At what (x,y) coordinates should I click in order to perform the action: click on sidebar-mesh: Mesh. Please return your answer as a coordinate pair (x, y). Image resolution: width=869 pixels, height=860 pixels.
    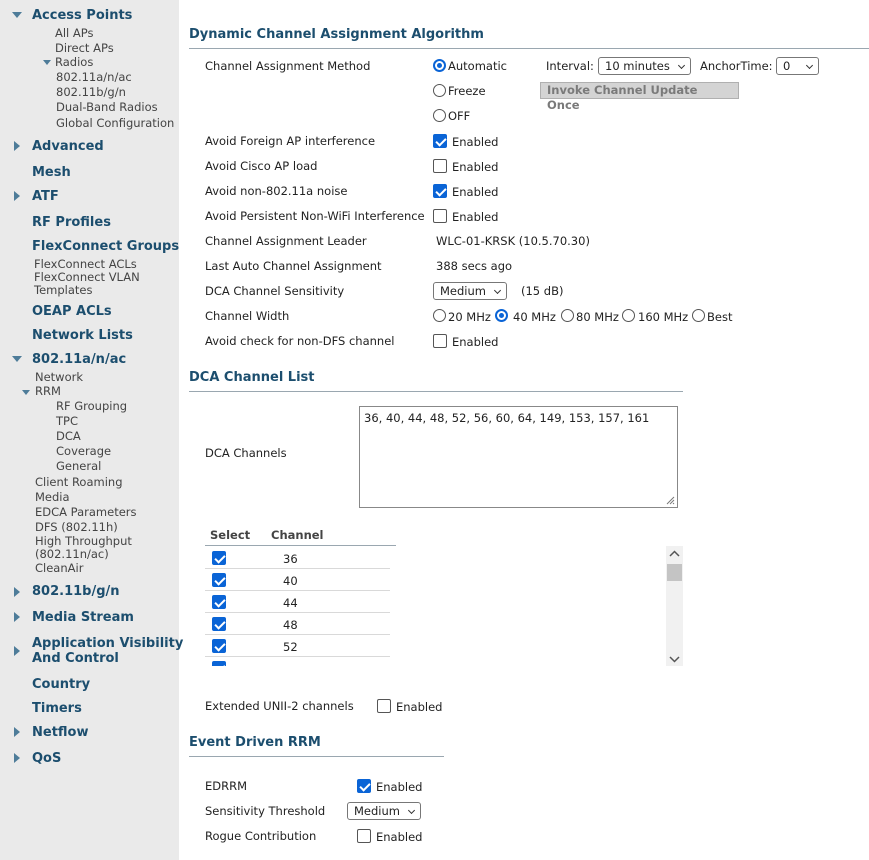
    Looking at the image, I should click on (51, 172).